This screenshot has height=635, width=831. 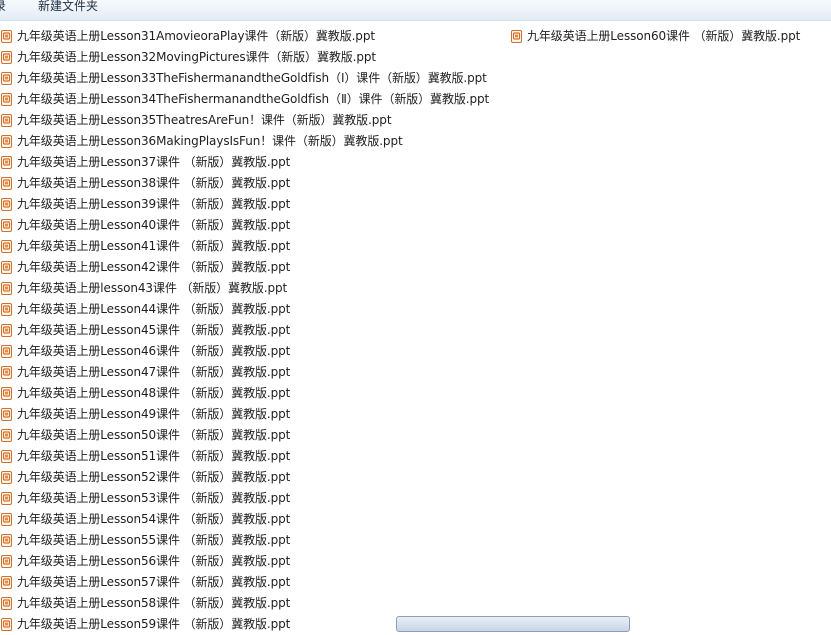 I want to click on file-item: 九年级英语上册Lesson48课件 （新版）冀教版.ppt, so click(x=145, y=393).